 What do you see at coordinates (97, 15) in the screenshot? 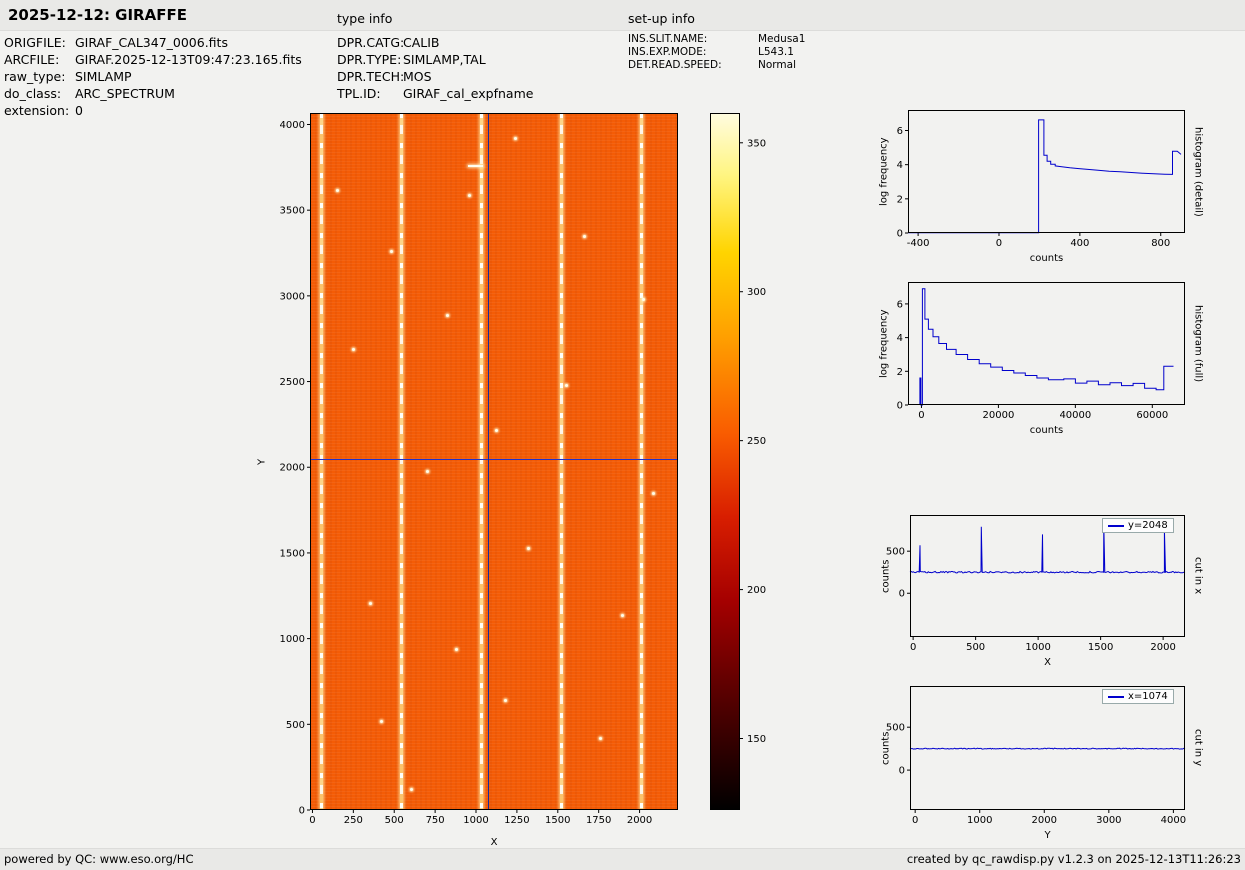
I see `page-title: 2025-12-12: GIRAFFE` at bounding box center [97, 15].